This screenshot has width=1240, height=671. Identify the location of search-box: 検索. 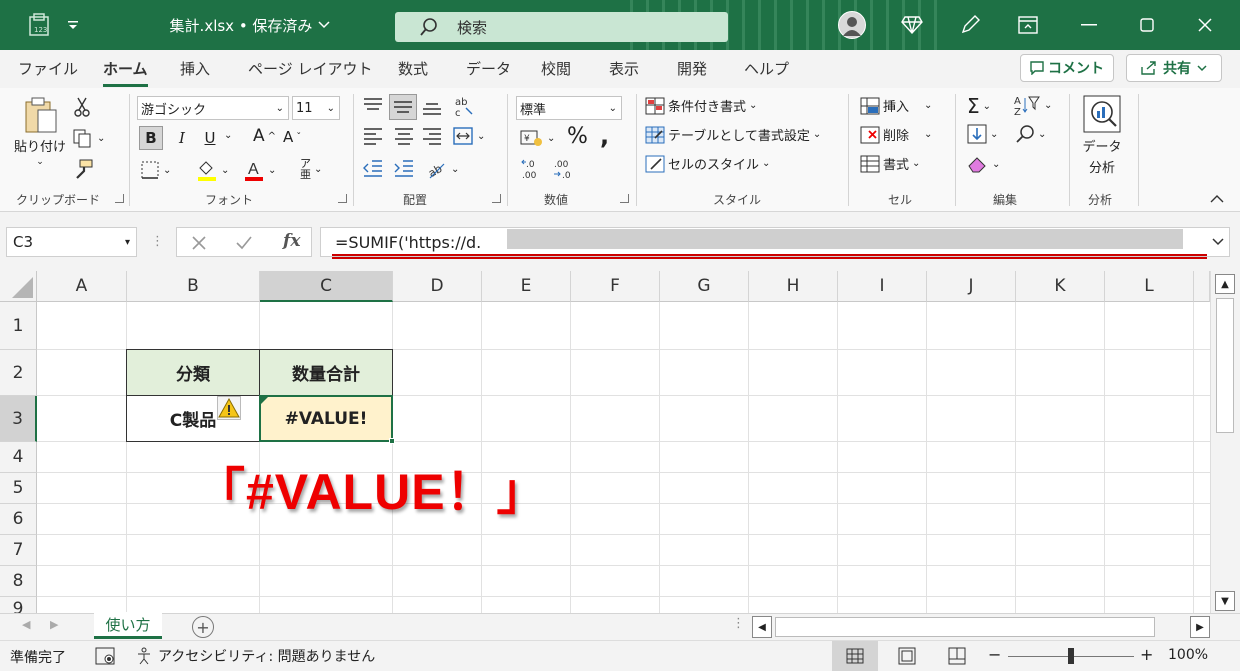
(561, 27).